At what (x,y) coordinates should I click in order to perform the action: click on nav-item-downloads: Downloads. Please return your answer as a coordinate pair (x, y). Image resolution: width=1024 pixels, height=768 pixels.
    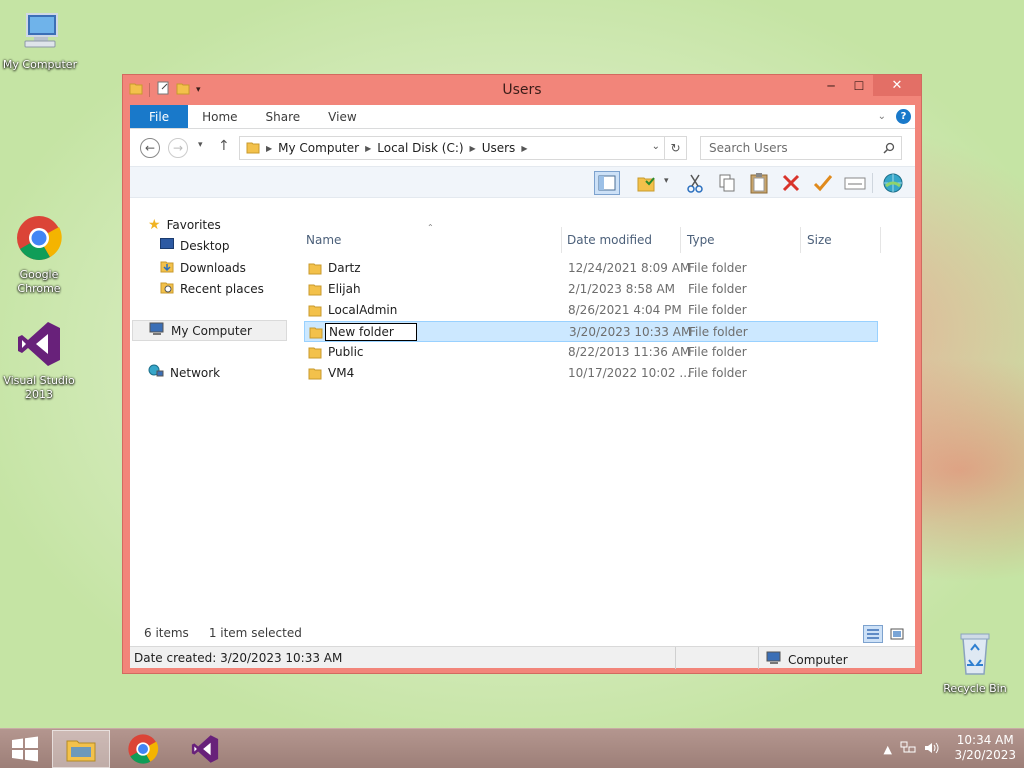
    Looking at the image, I should click on (203, 267).